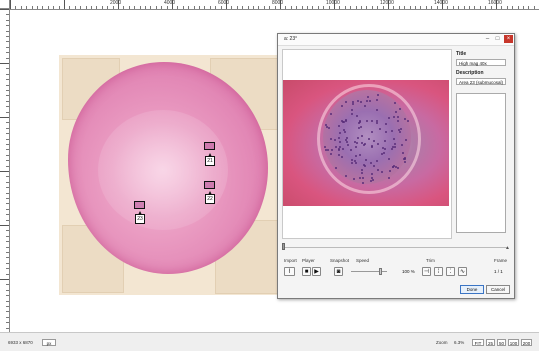  I want to click on maximize-icon: □, so click(497, 39).